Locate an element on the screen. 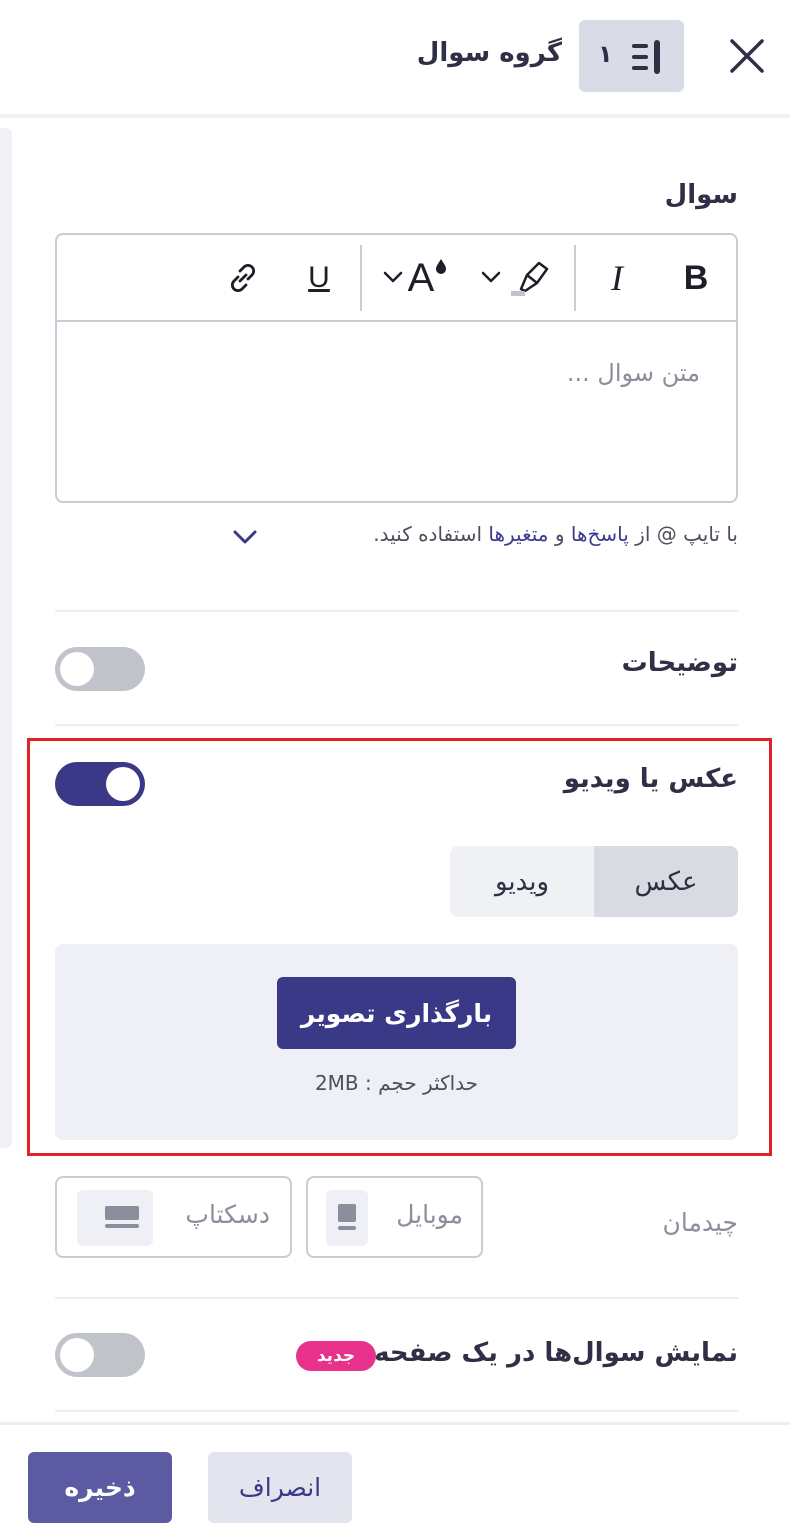 The height and width of the screenshot is (1535, 790). highlight-color-button is located at coordinates (517, 278).